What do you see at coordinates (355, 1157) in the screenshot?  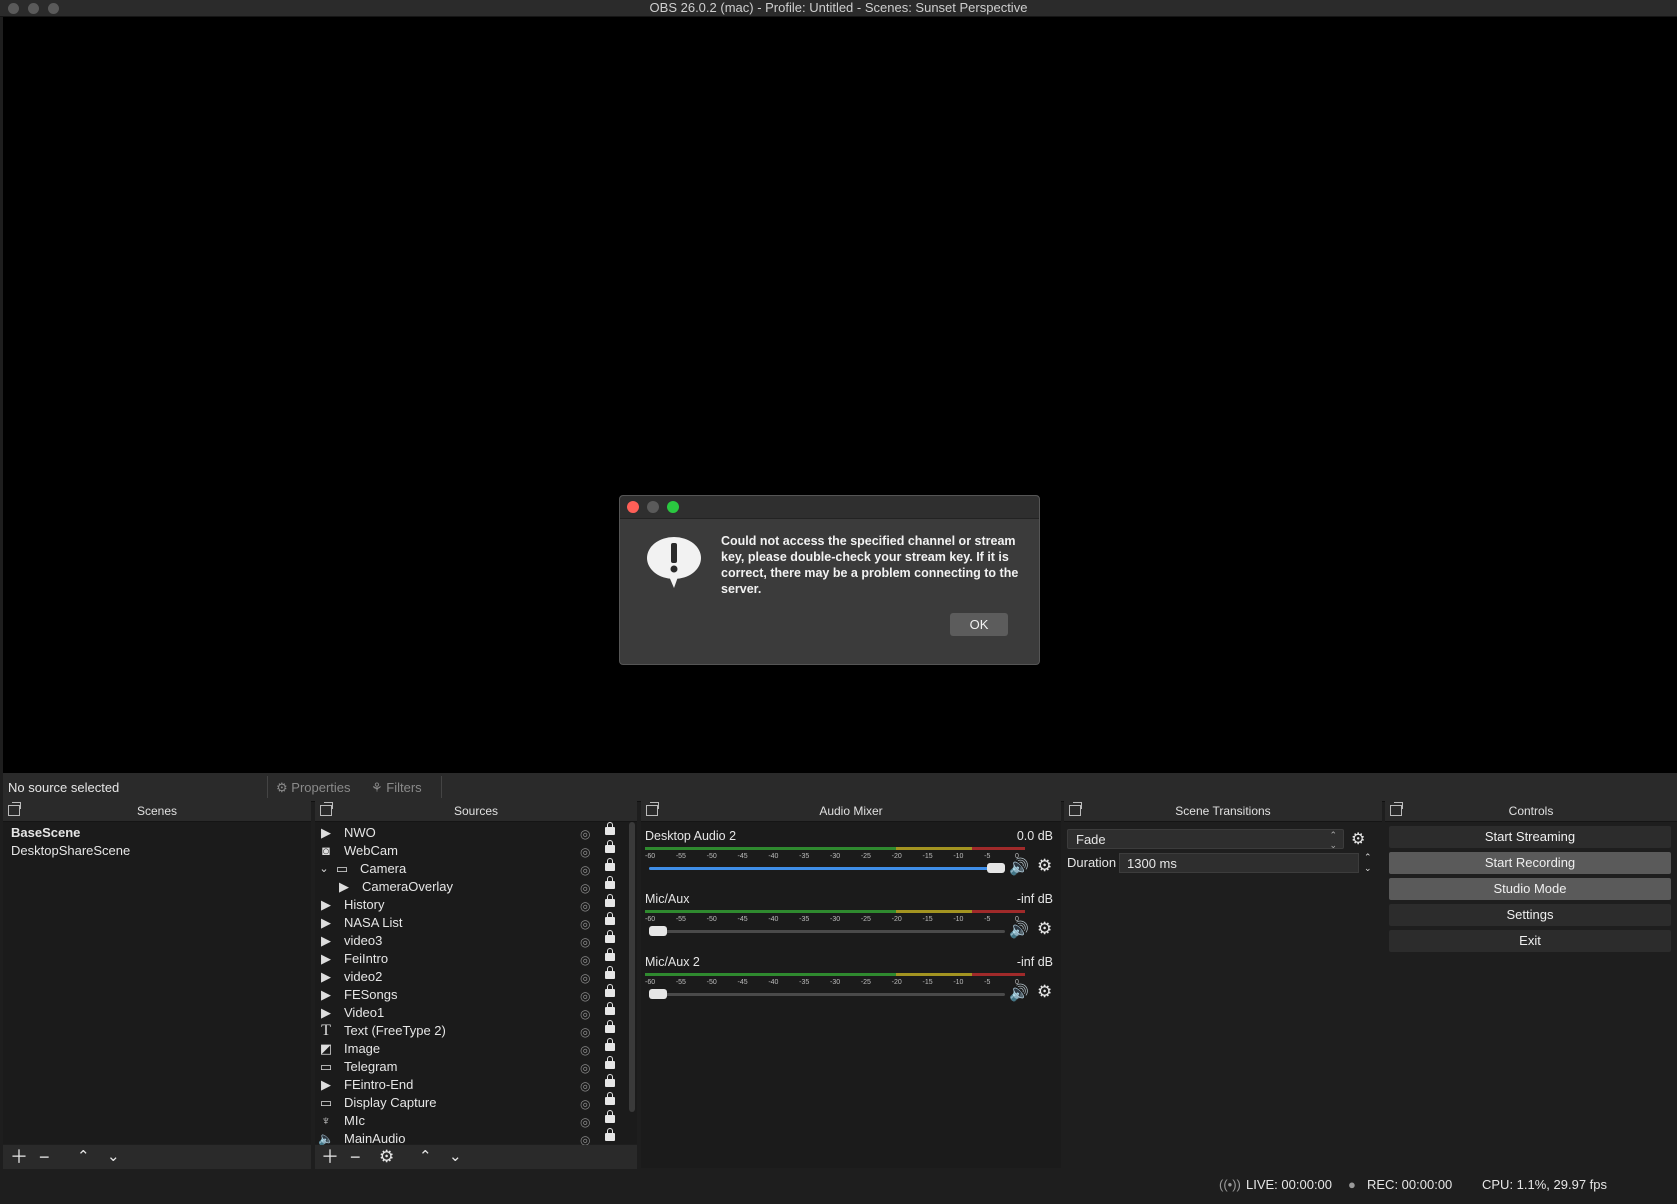 I see `remove-source-button: −` at bounding box center [355, 1157].